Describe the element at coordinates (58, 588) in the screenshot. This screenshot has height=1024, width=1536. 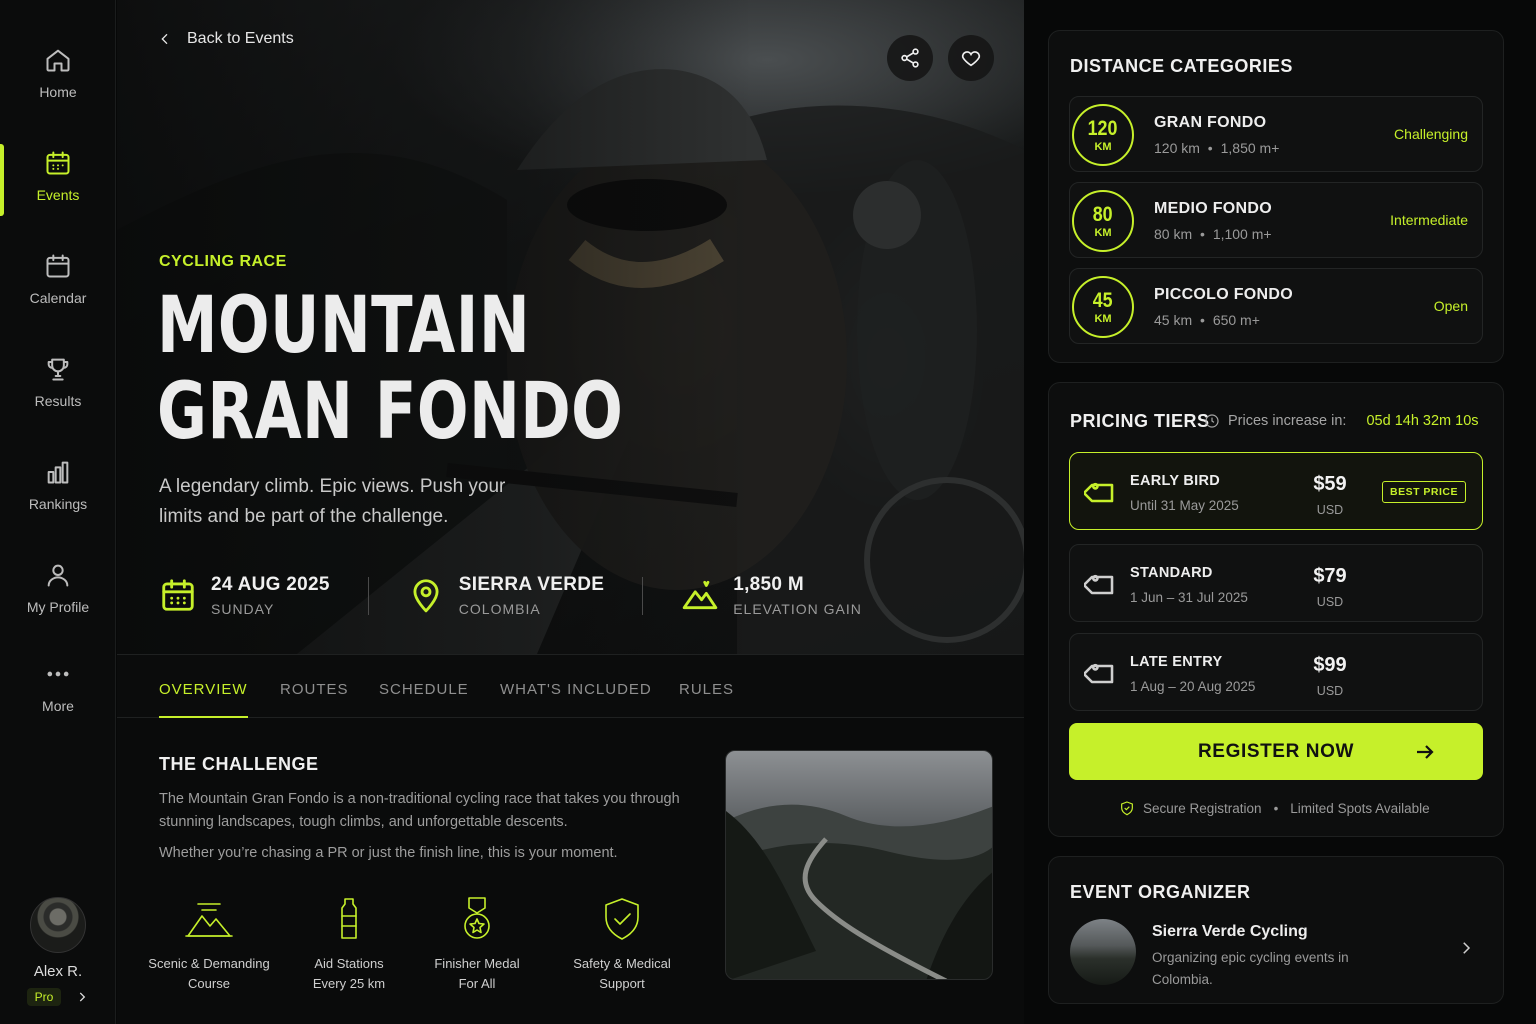
I see `nav-item-my-profile: My Profile` at that location.